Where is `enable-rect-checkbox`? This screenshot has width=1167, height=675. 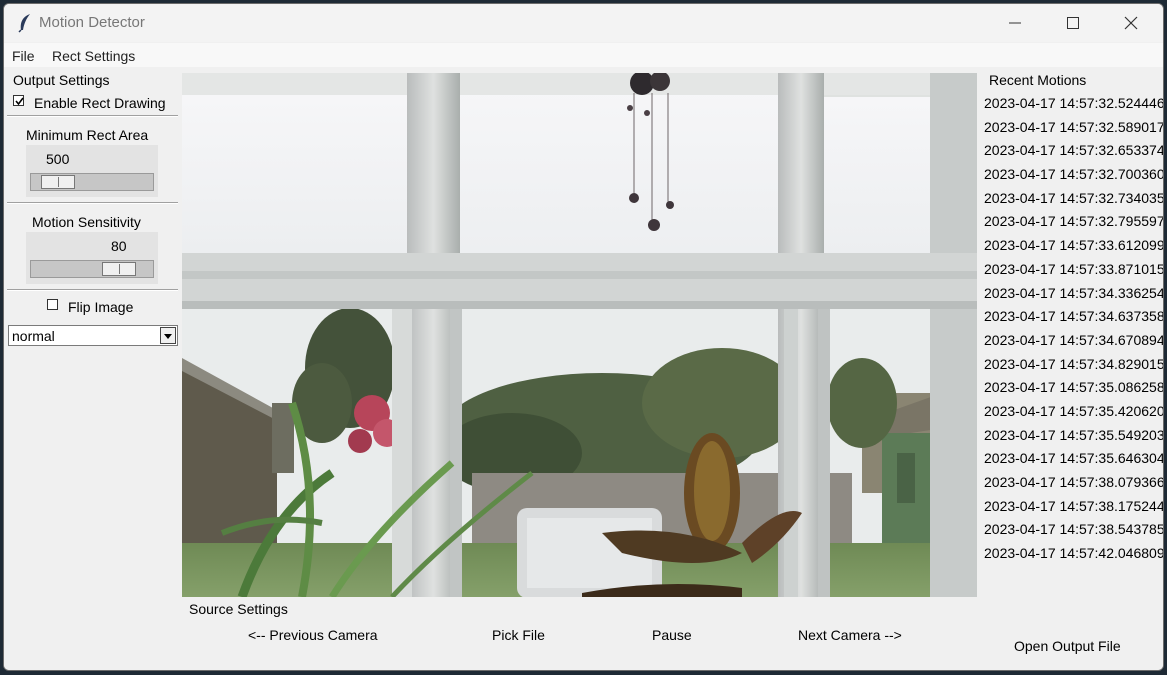
enable-rect-checkbox is located at coordinates (18, 100).